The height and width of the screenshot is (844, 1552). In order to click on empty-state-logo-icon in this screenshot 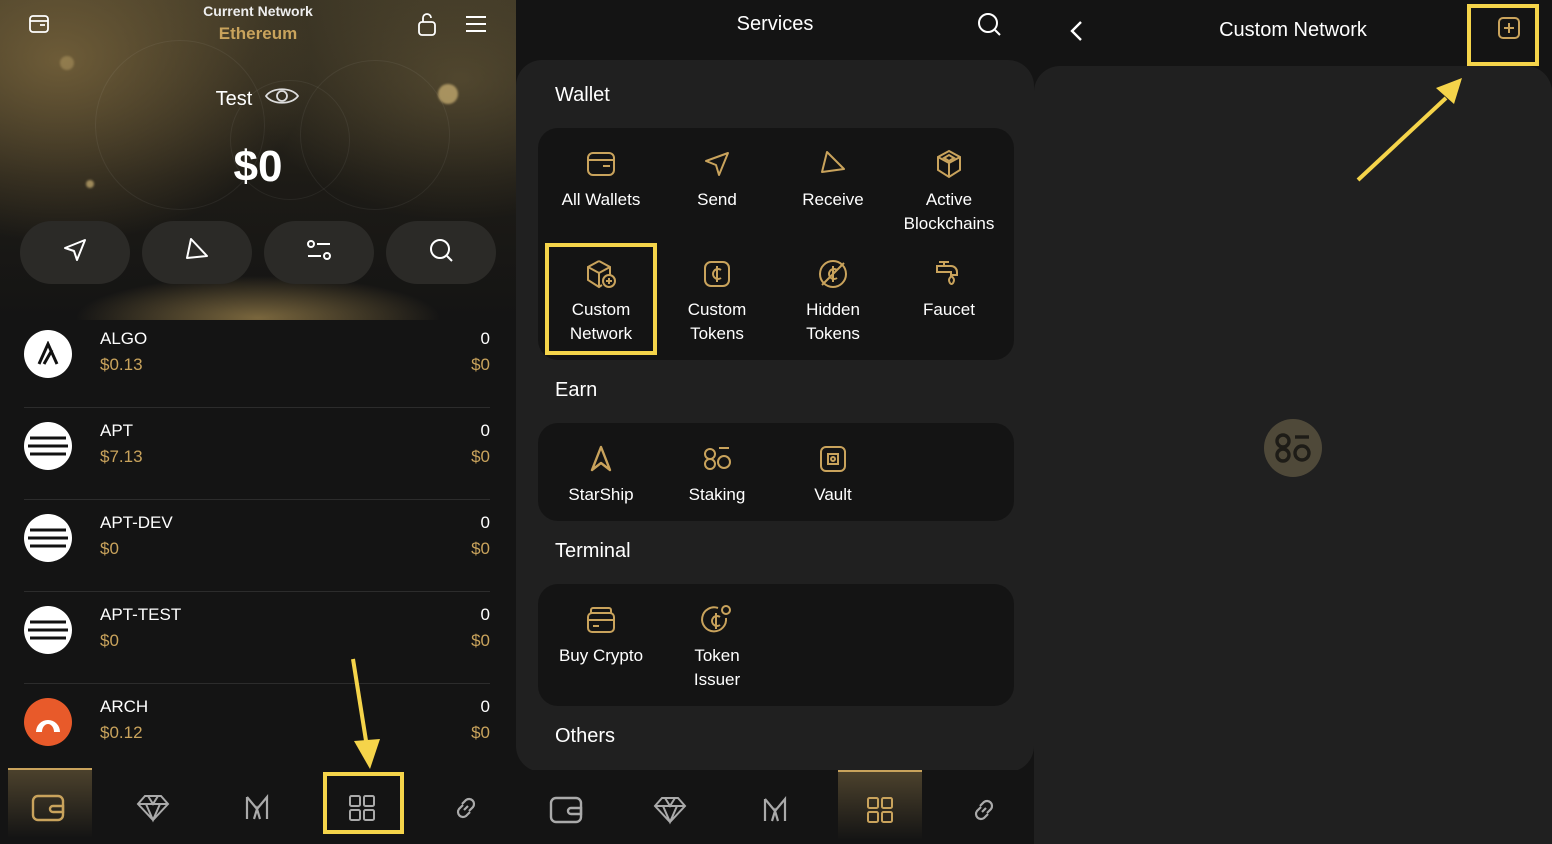, I will do `click(1293, 448)`.